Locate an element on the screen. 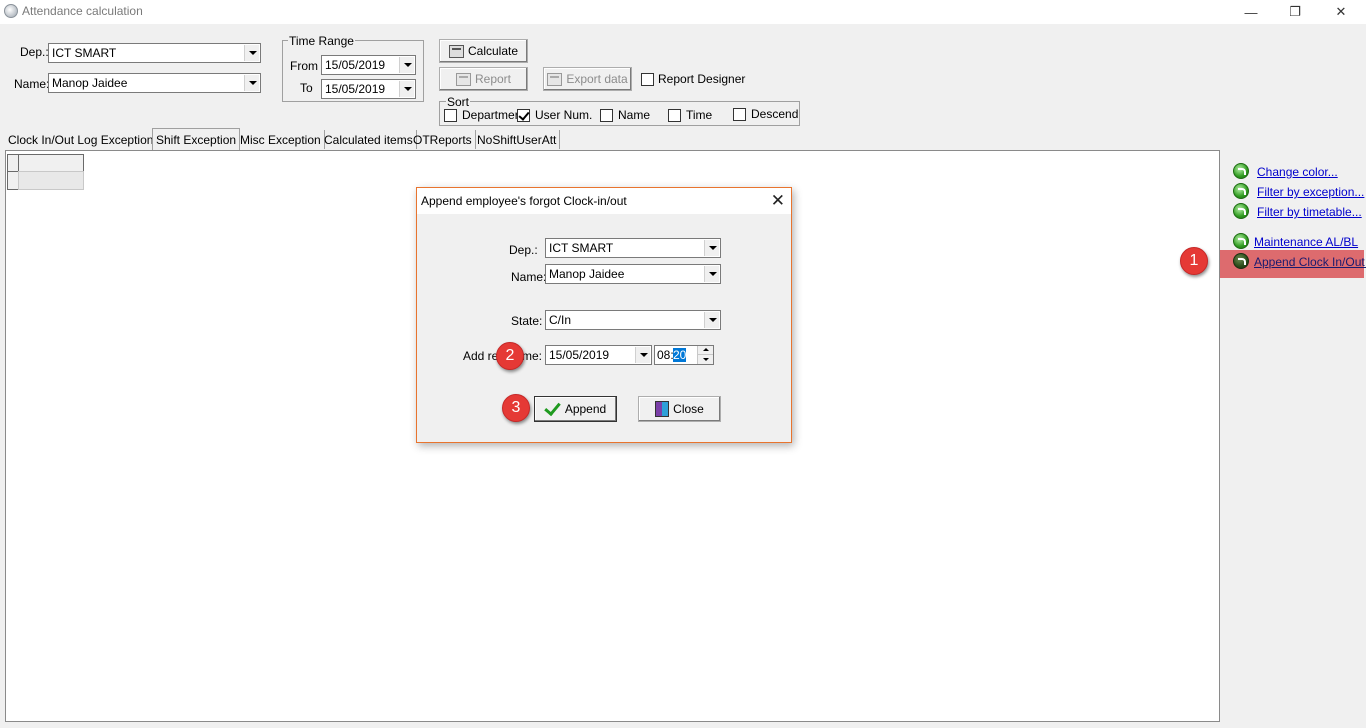 The width and height of the screenshot is (1366, 728). sort-departmer-label: Departmer is located at coordinates (490, 115).